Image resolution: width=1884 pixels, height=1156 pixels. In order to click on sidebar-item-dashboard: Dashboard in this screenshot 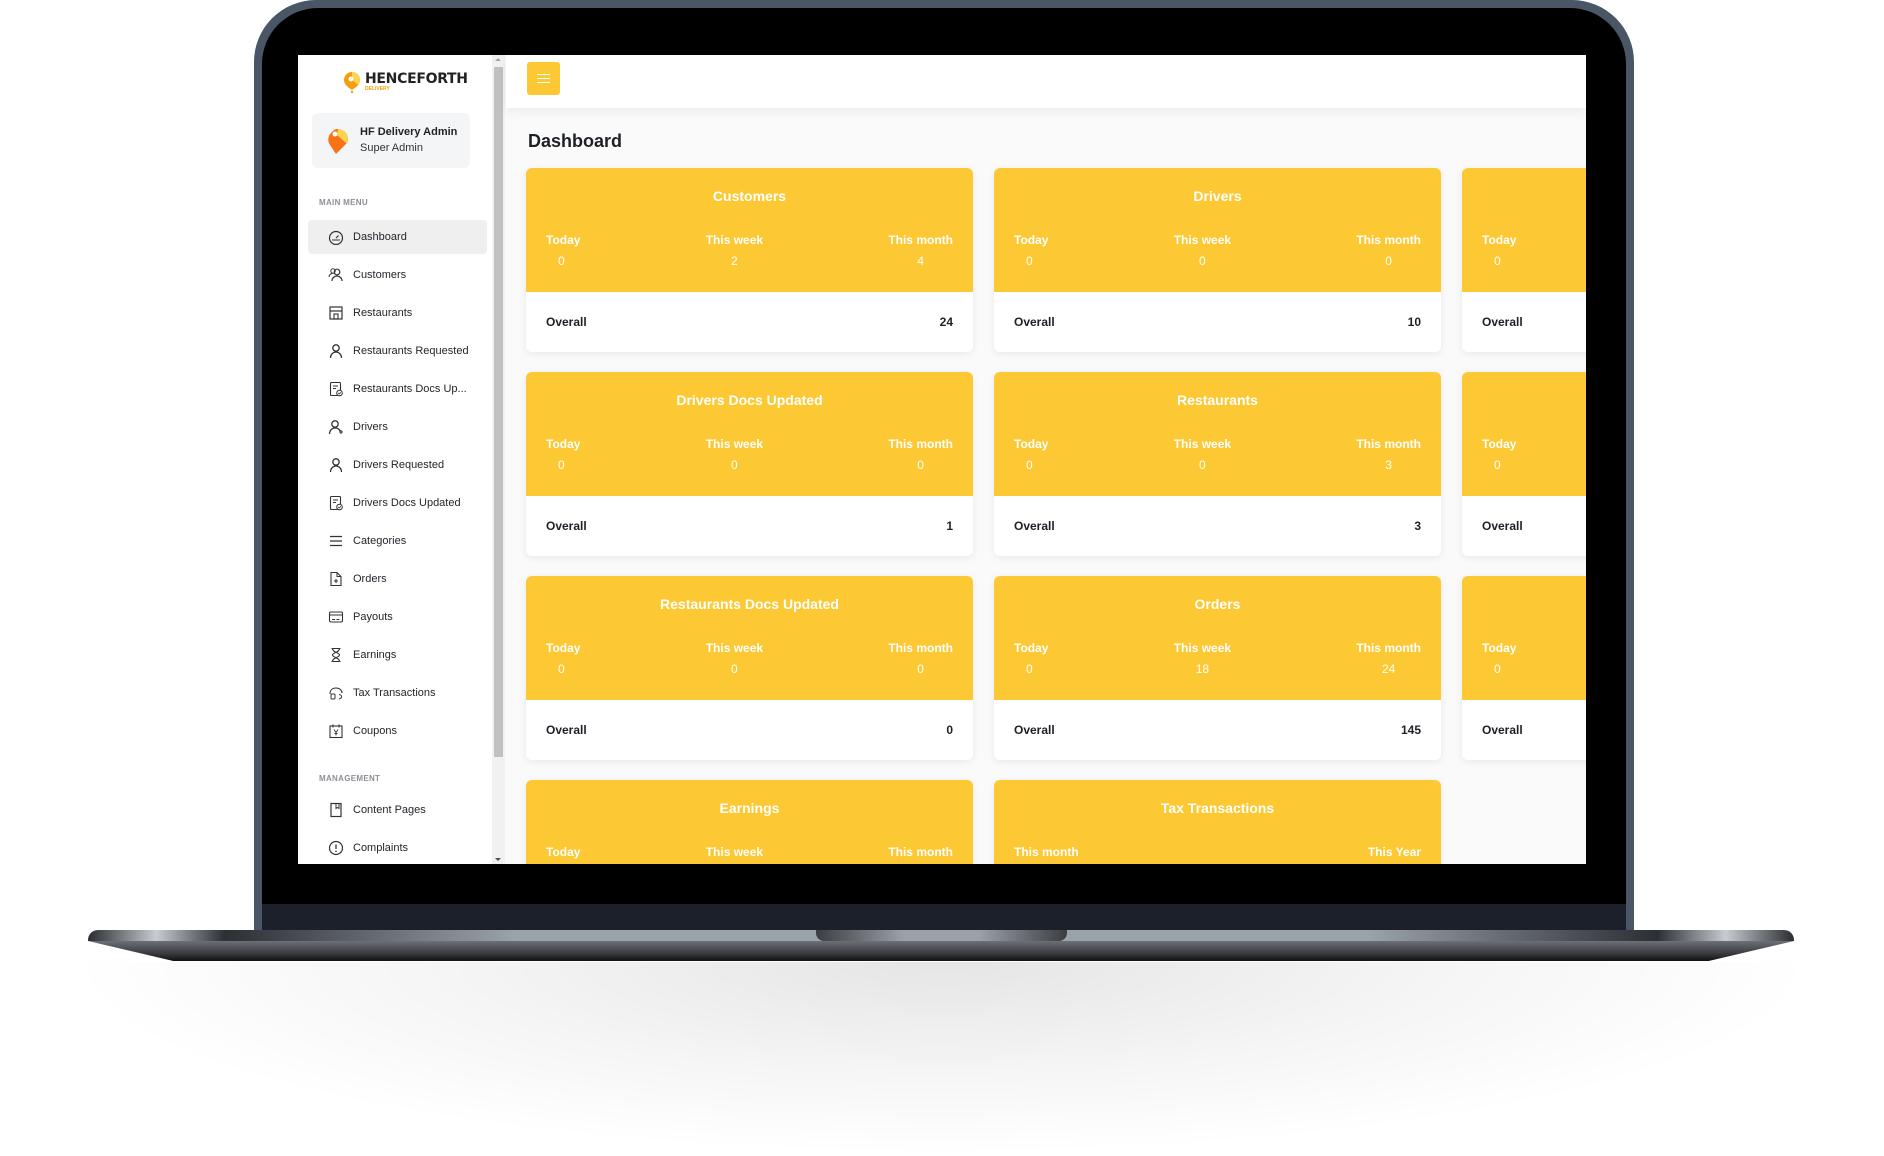, I will do `click(397, 237)`.